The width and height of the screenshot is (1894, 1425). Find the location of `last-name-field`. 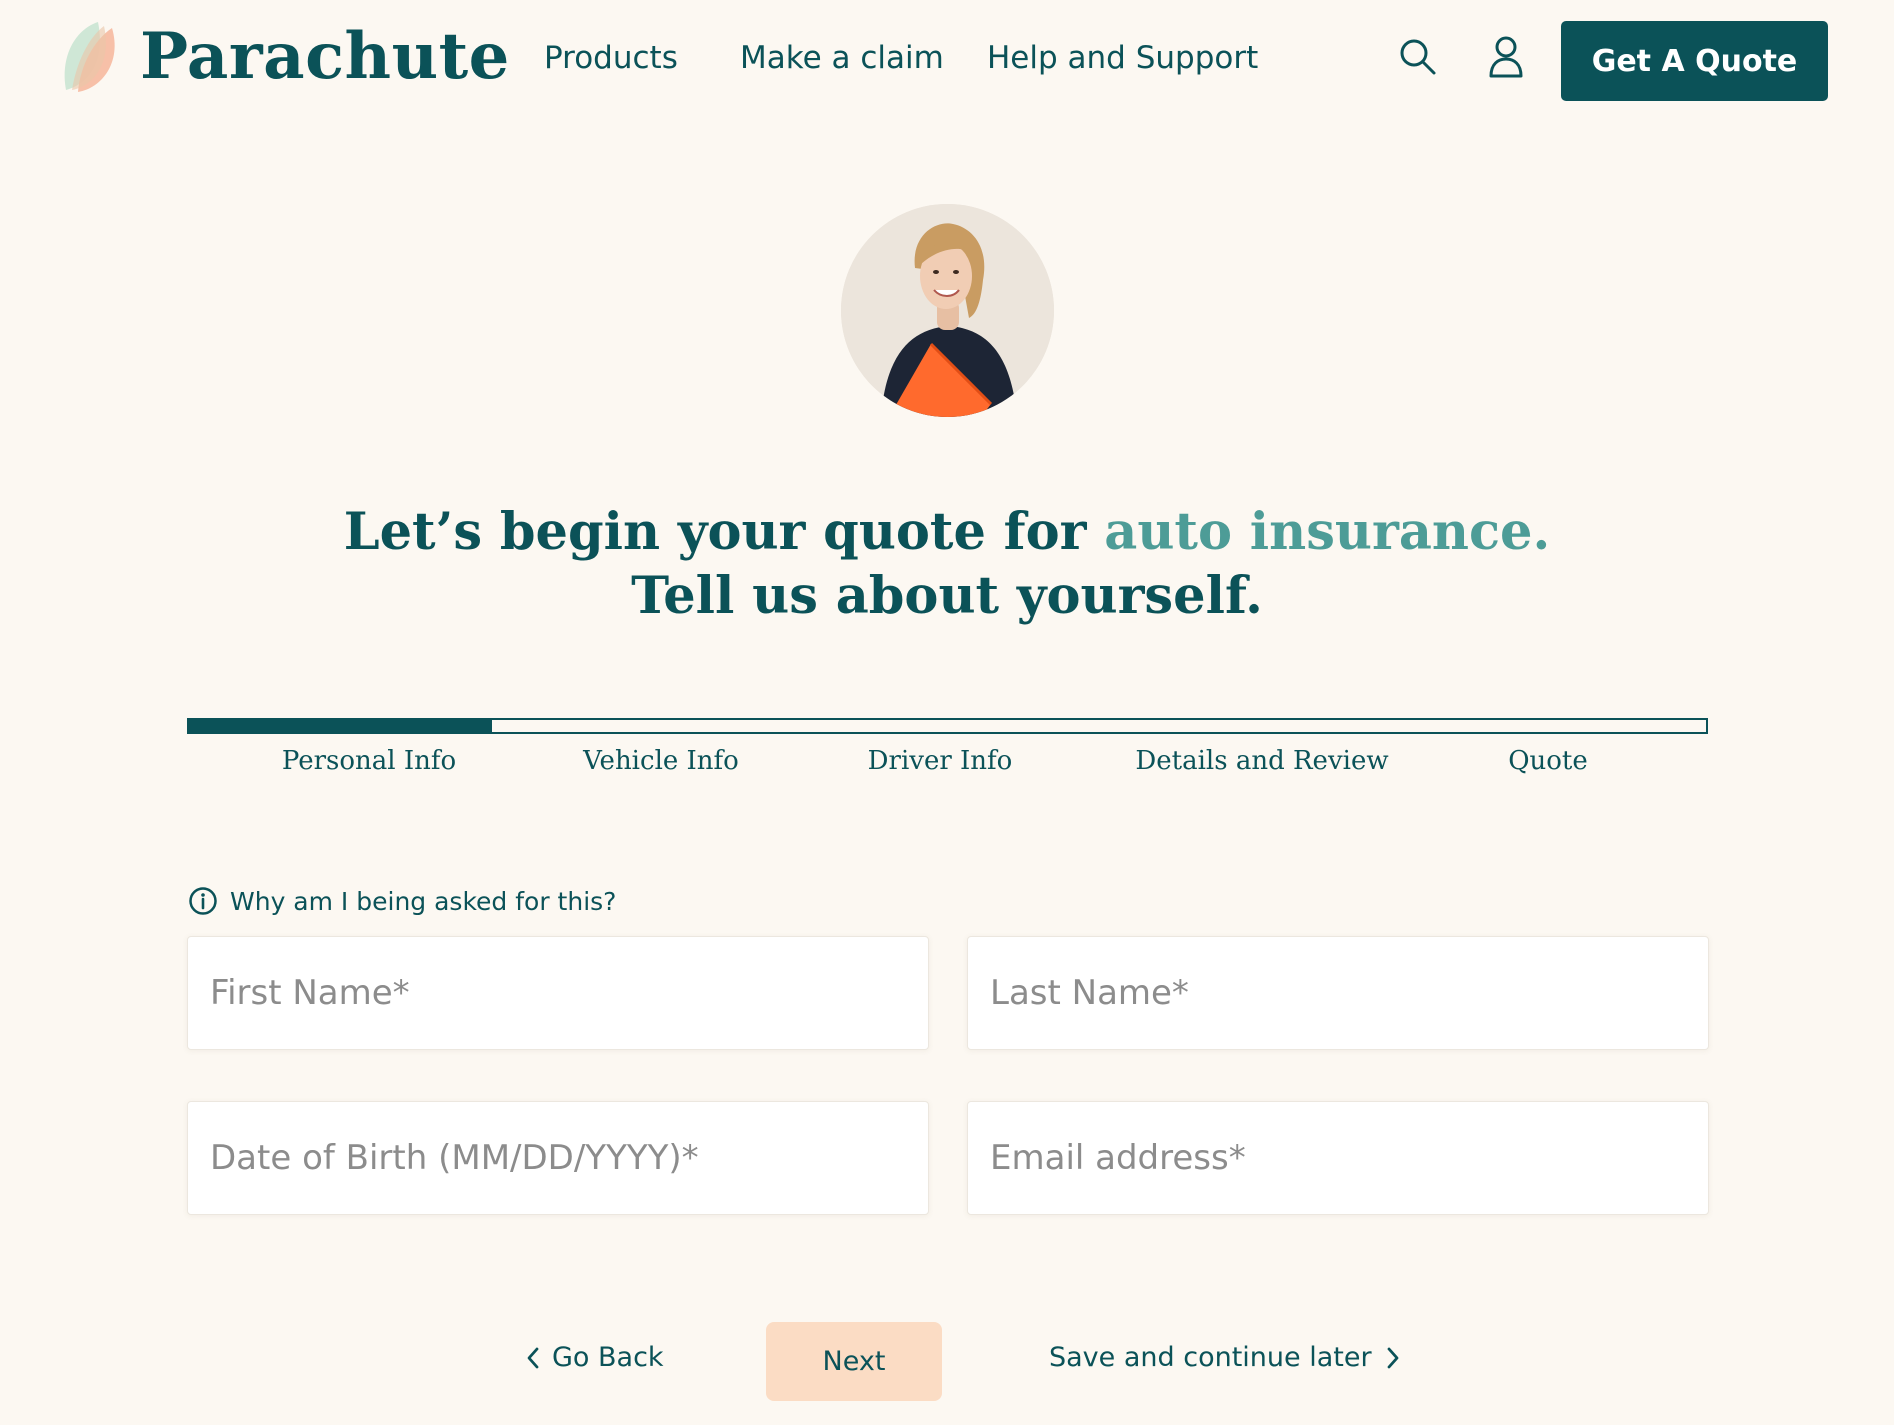

last-name-field is located at coordinates (1338, 993).